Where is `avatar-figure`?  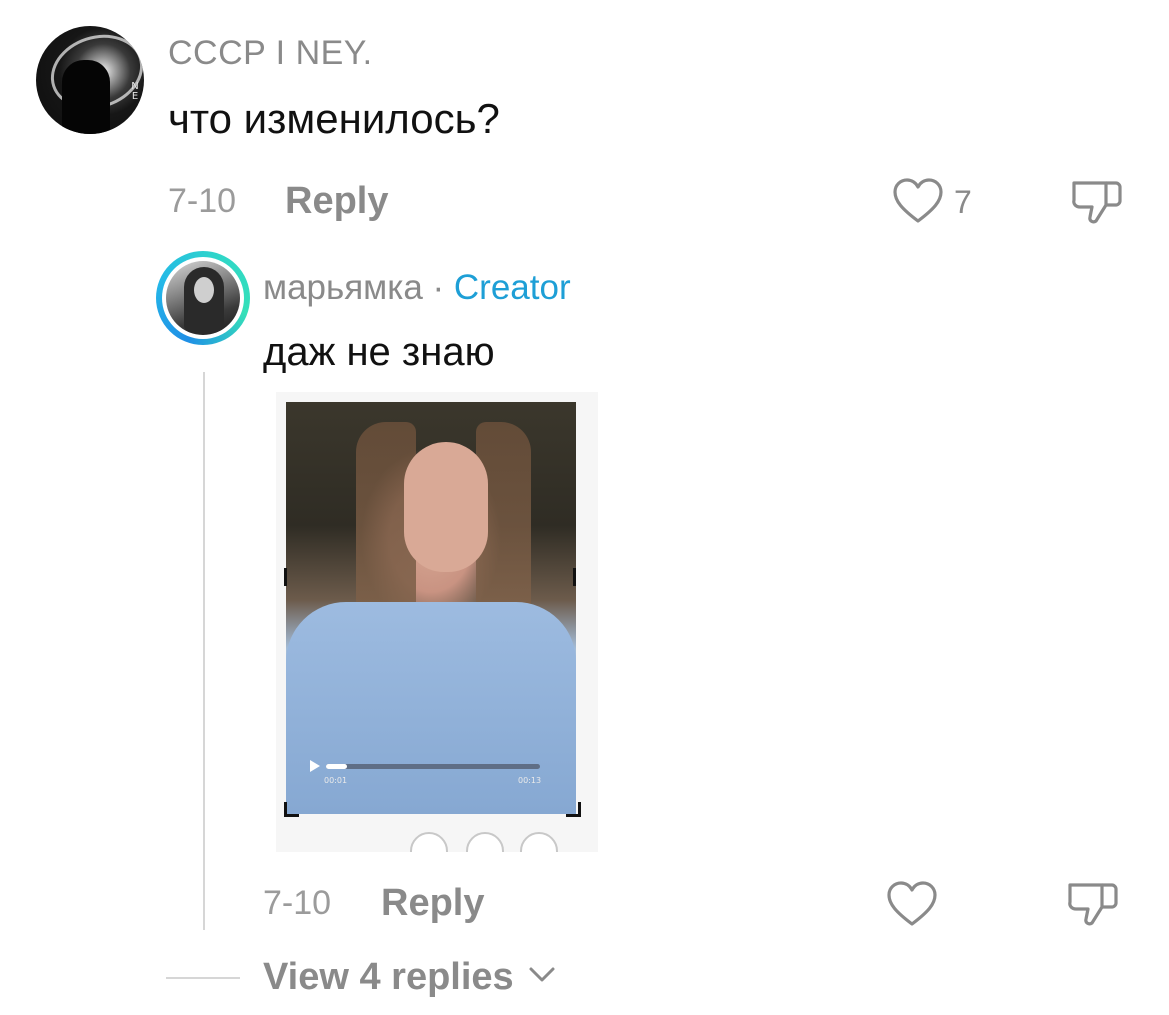
avatar-figure is located at coordinates (86, 97).